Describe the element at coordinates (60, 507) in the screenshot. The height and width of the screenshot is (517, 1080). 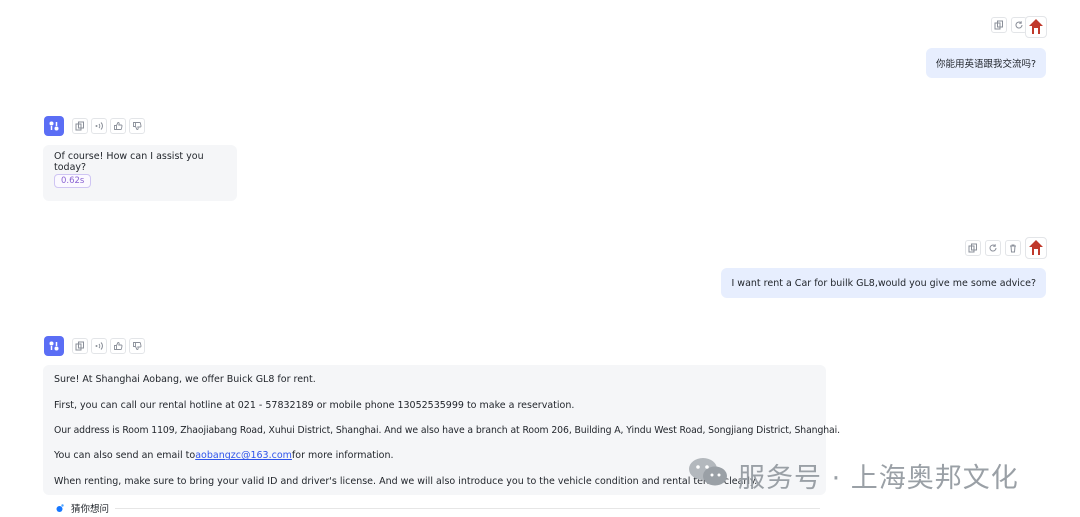
I see `sparkle-icon` at that location.